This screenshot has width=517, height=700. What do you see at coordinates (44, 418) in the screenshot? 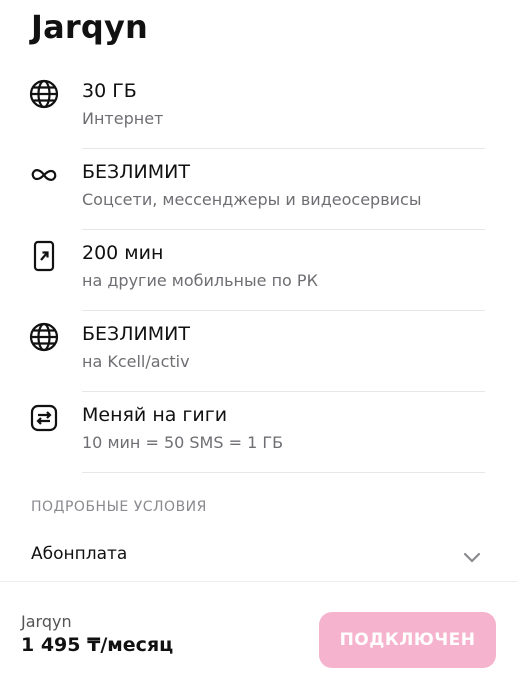
I see `swap-arrows-icon` at bounding box center [44, 418].